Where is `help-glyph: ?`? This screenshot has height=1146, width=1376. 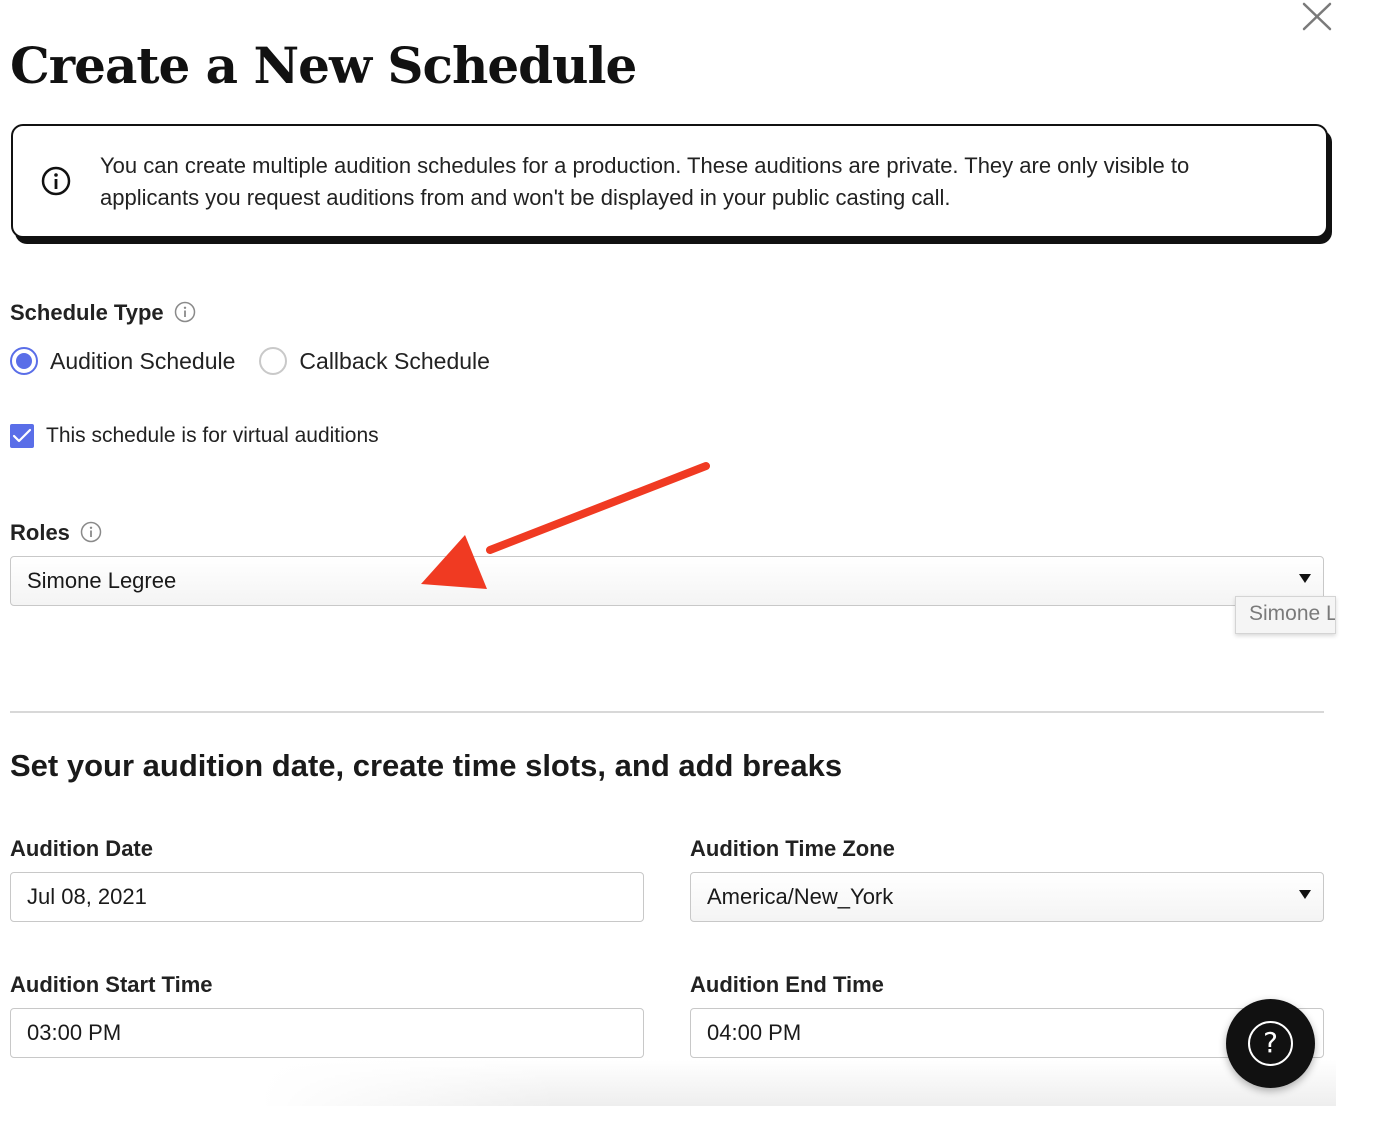 help-glyph: ? is located at coordinates (1270, 1042).